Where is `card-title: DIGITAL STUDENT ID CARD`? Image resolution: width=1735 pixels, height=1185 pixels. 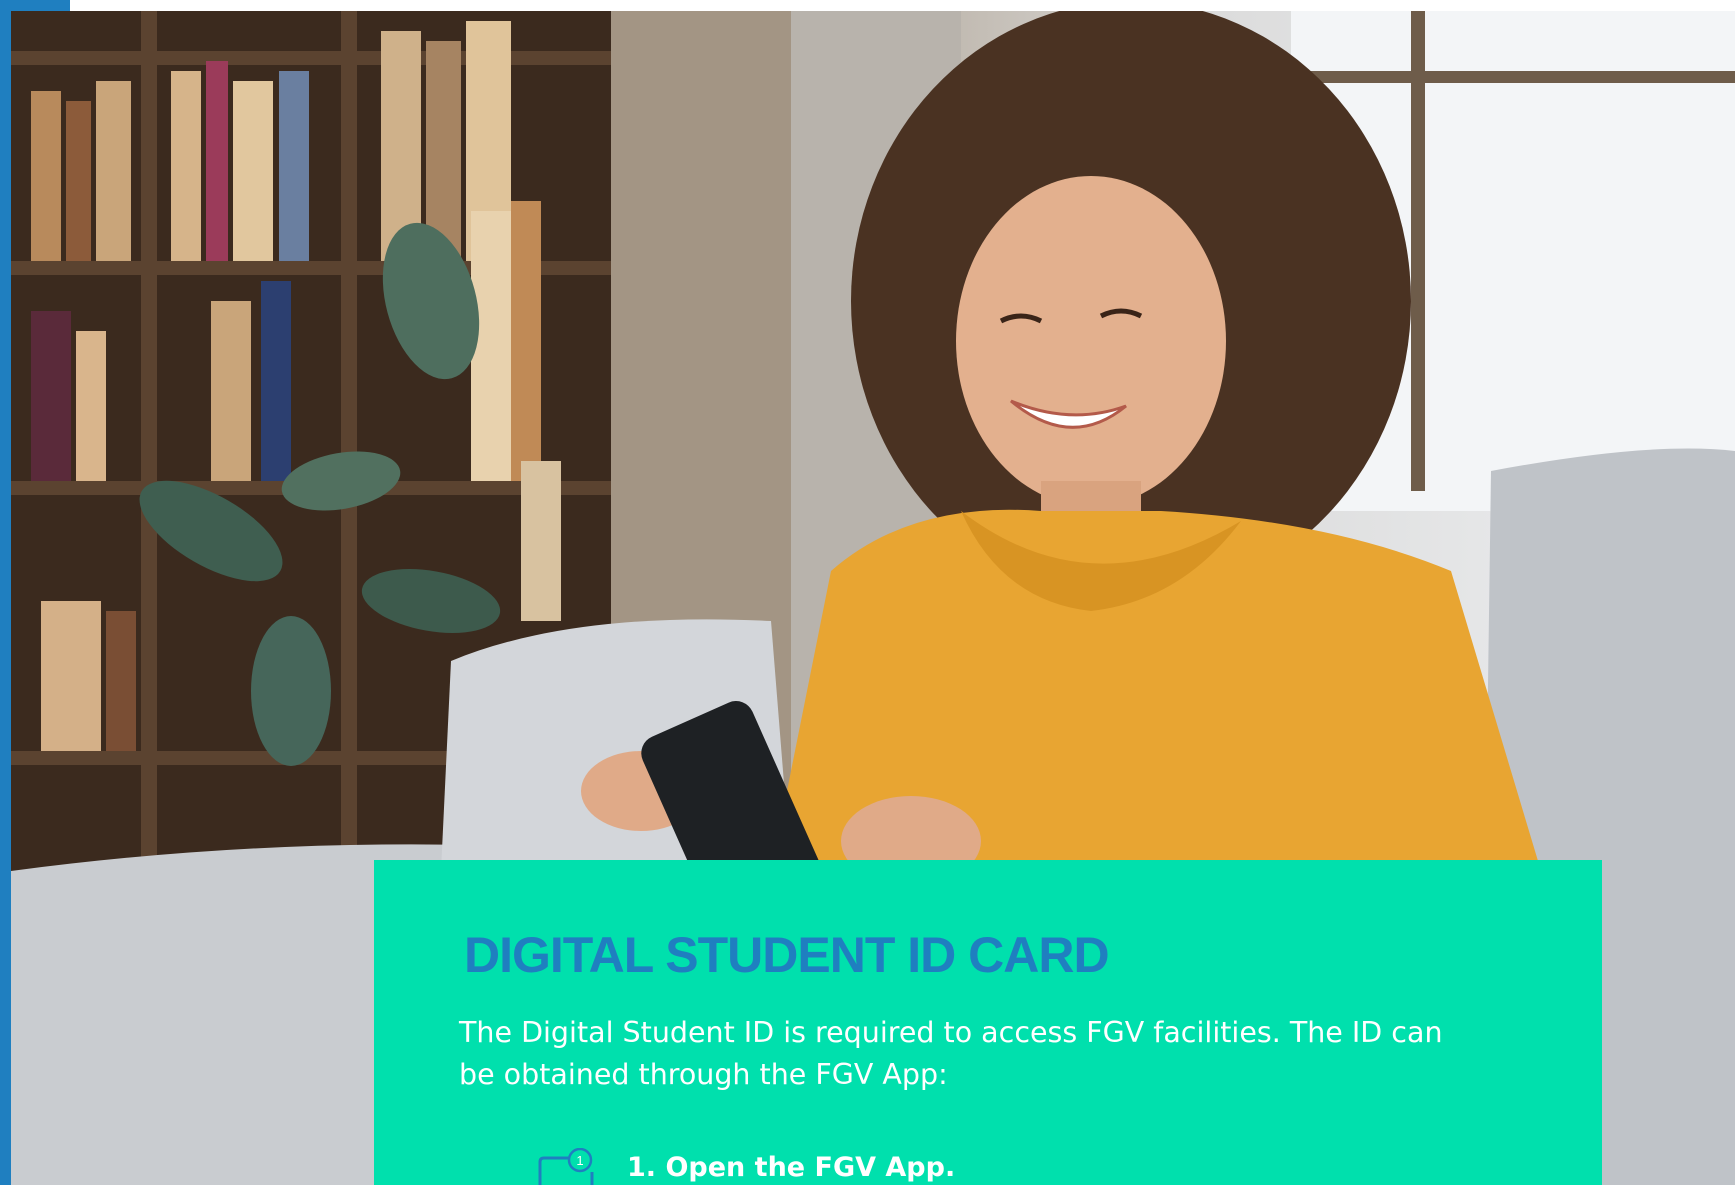 card-title: DIGITAL STUDENT ID CARD is located at coordinates (787, 955).